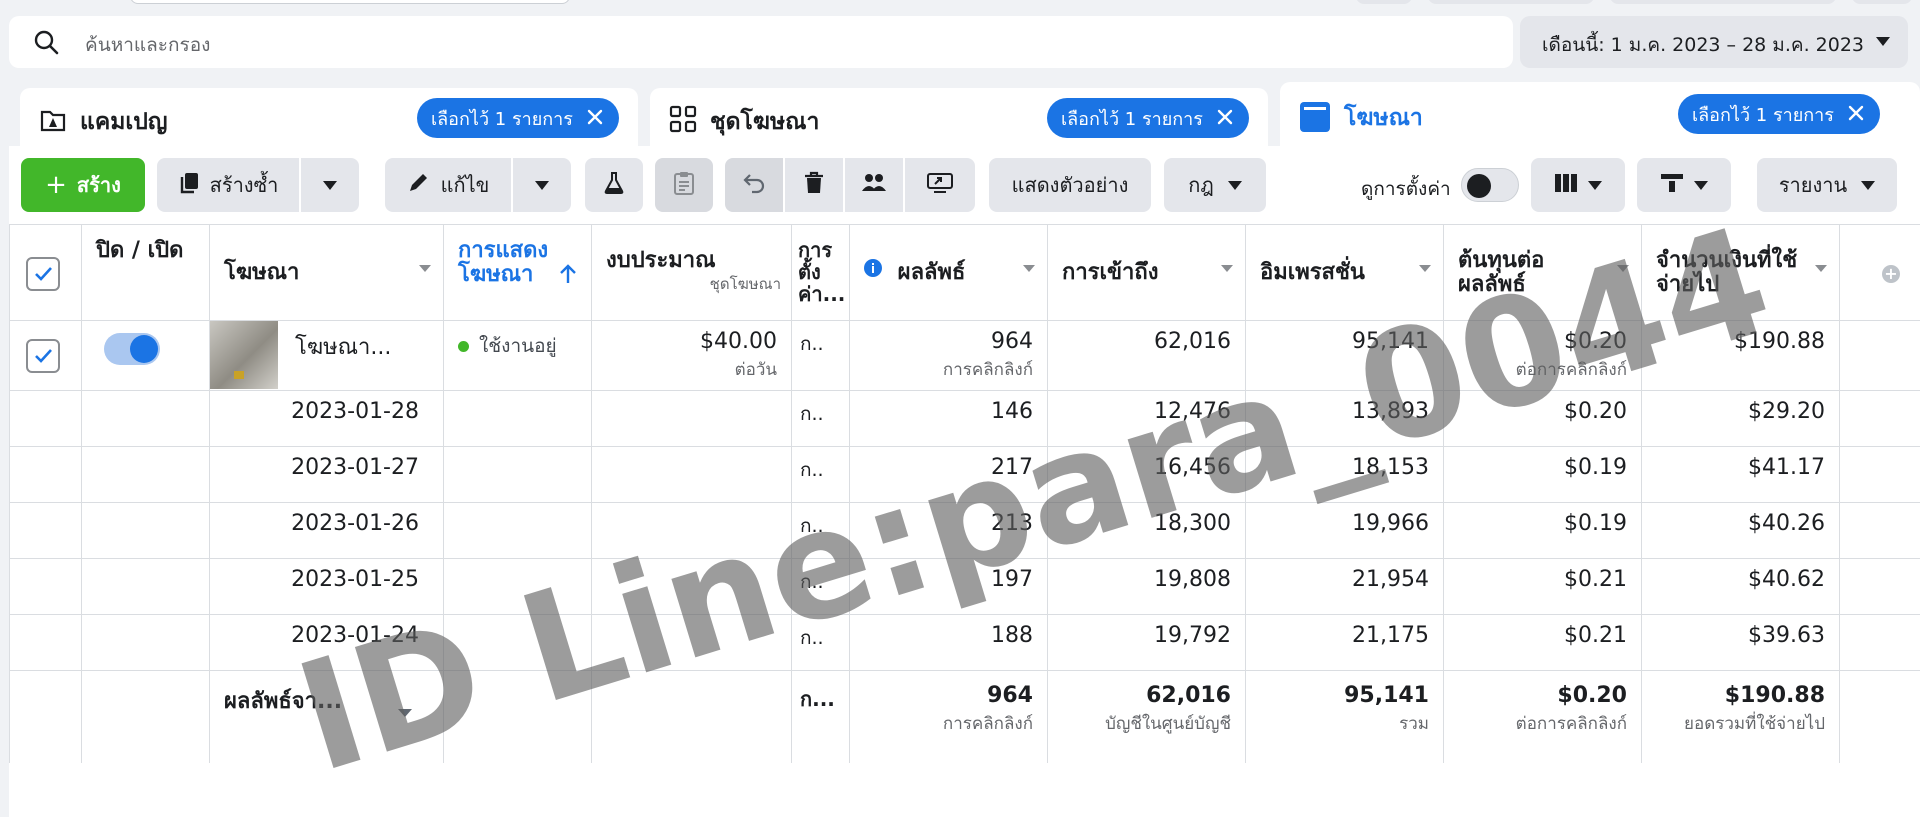  Describe the element at coordinates (1390, 523) in the screenshot. I see `impressions-value: 19,966` at that location.